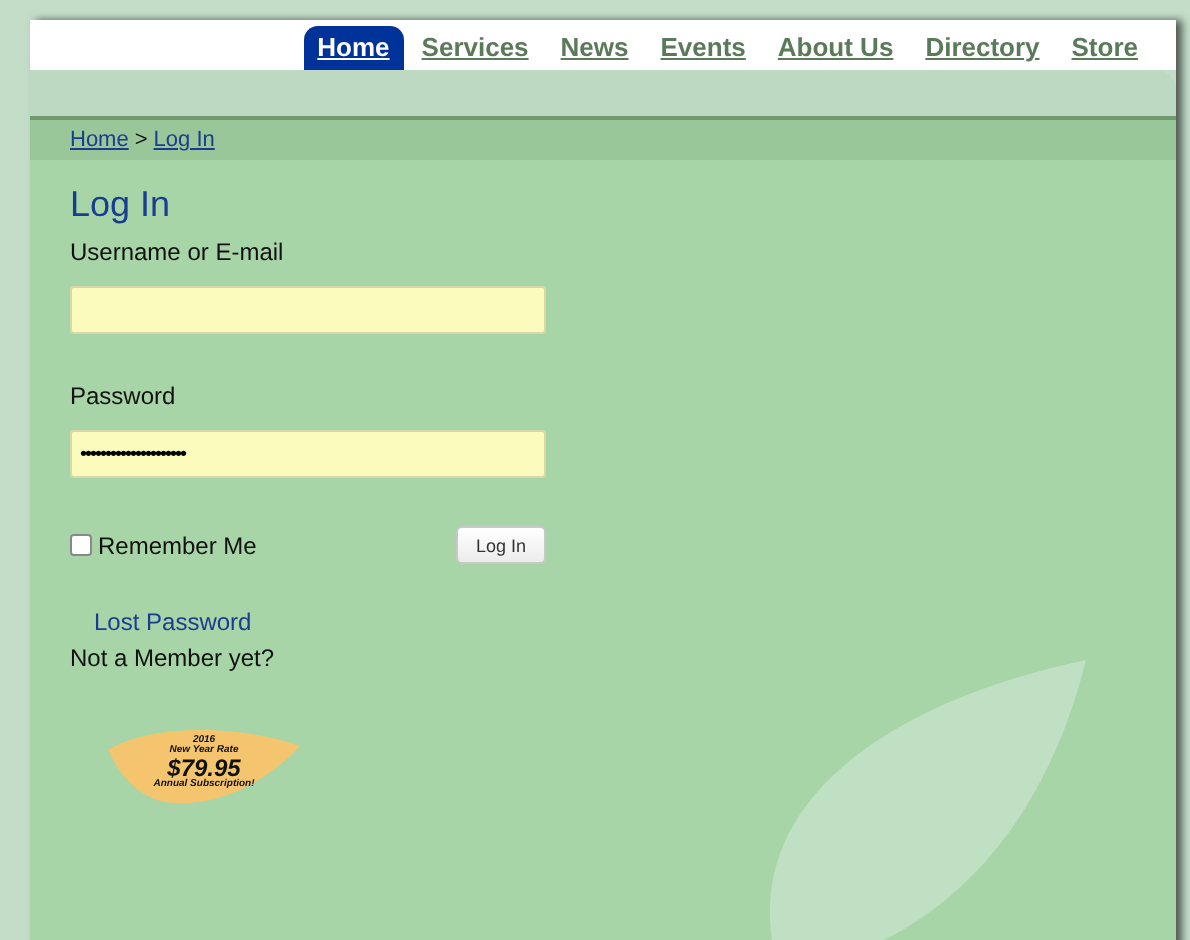  I want to click on checkbox-label: Remember Me, so click(177, 545).